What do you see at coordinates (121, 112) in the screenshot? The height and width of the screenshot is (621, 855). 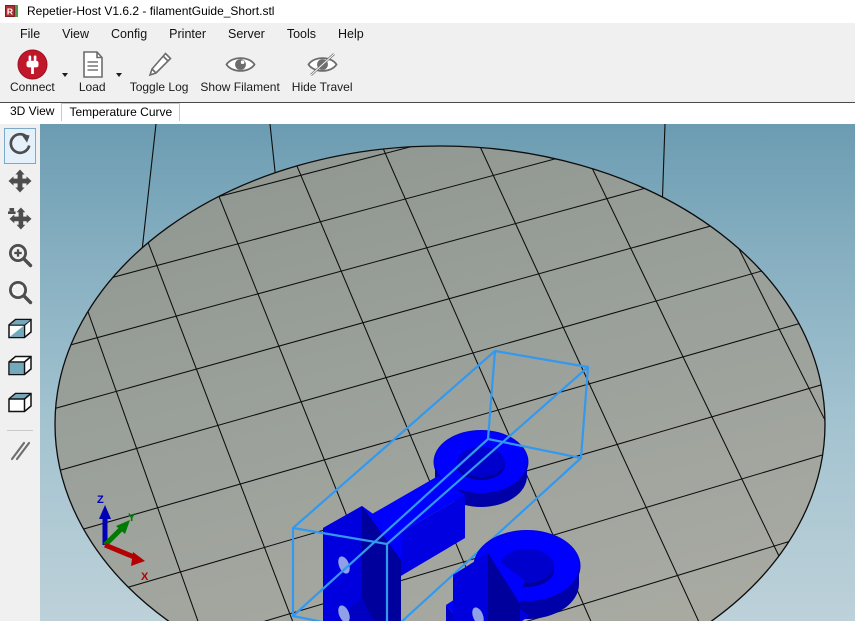 I see `tab-temperature-curve: Temperature Curve` at bounding box center [121, 112].